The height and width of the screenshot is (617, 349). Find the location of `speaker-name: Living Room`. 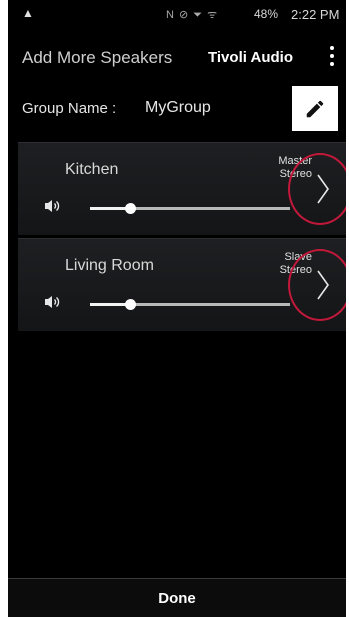

speaker-name: Living Room is located at coordinates (109, 265).